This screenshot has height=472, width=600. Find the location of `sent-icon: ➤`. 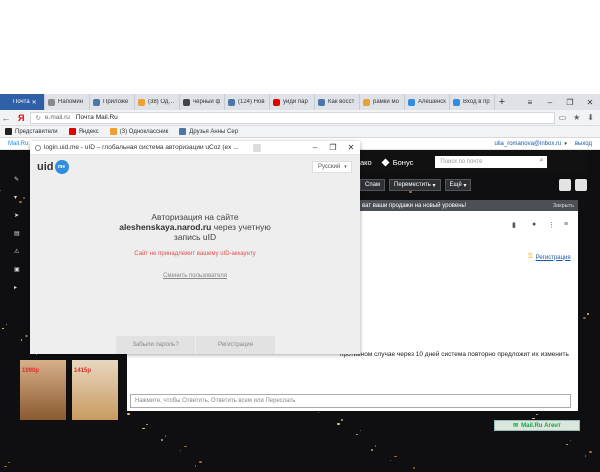

sent-icon: ➤ is located at coordinates (19, 215).